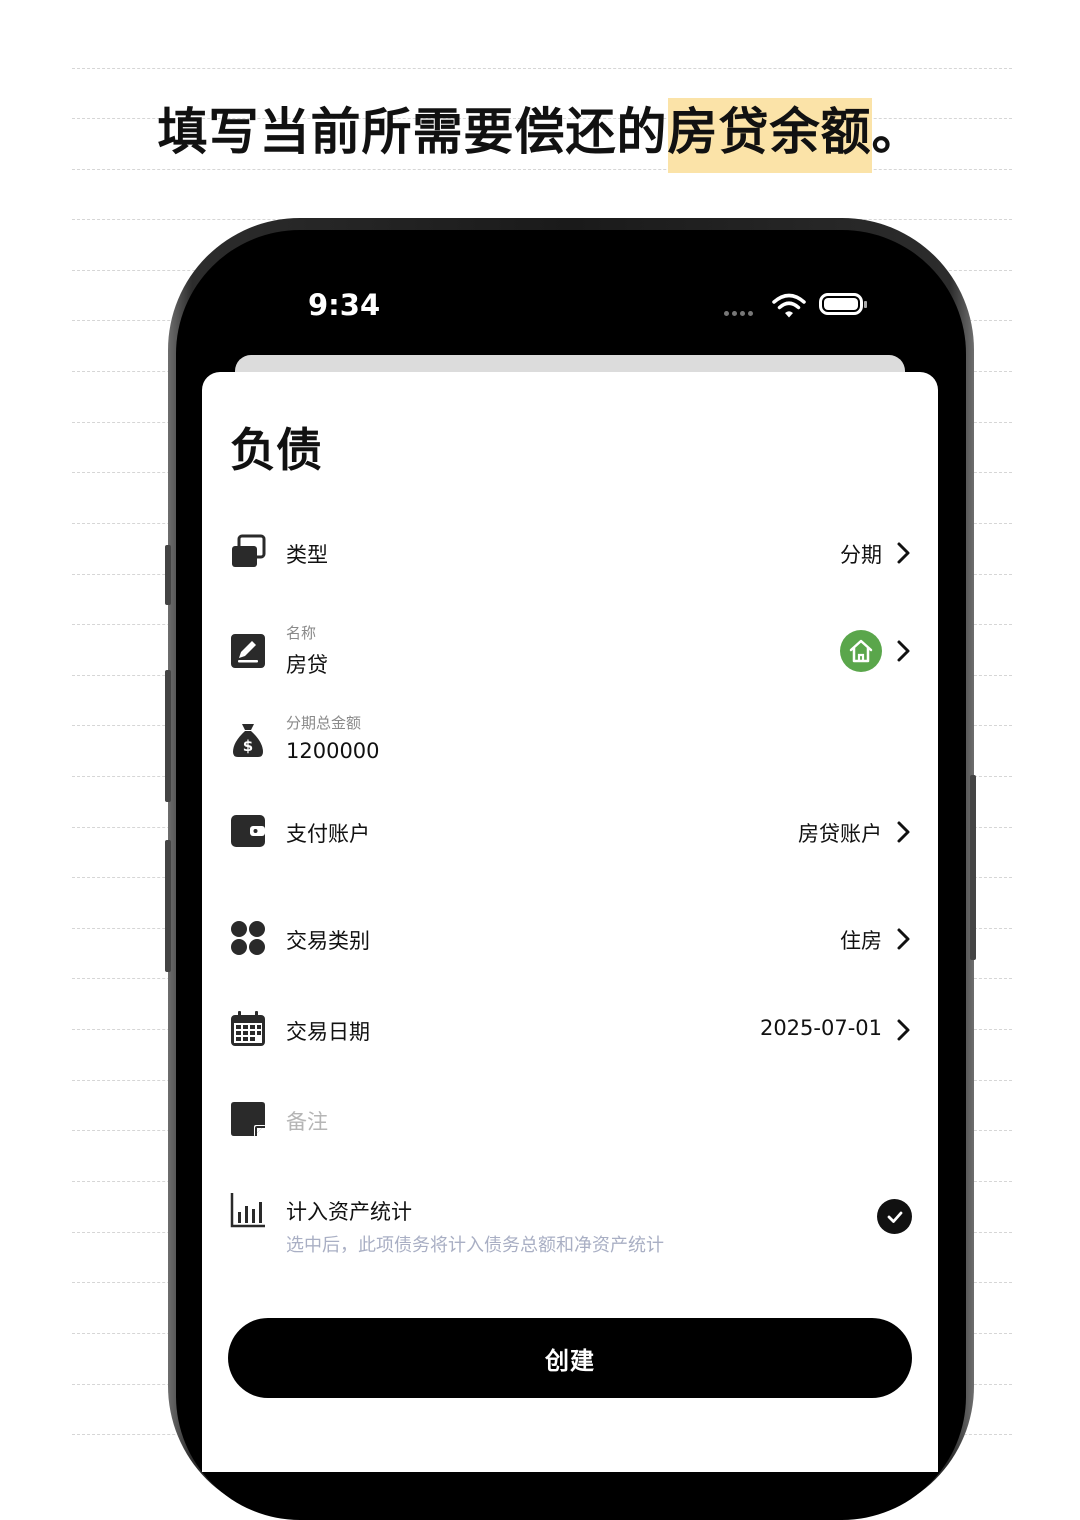 The image size is (1080, 1520). I want to click on calendar-icon, so click(248, 1028).